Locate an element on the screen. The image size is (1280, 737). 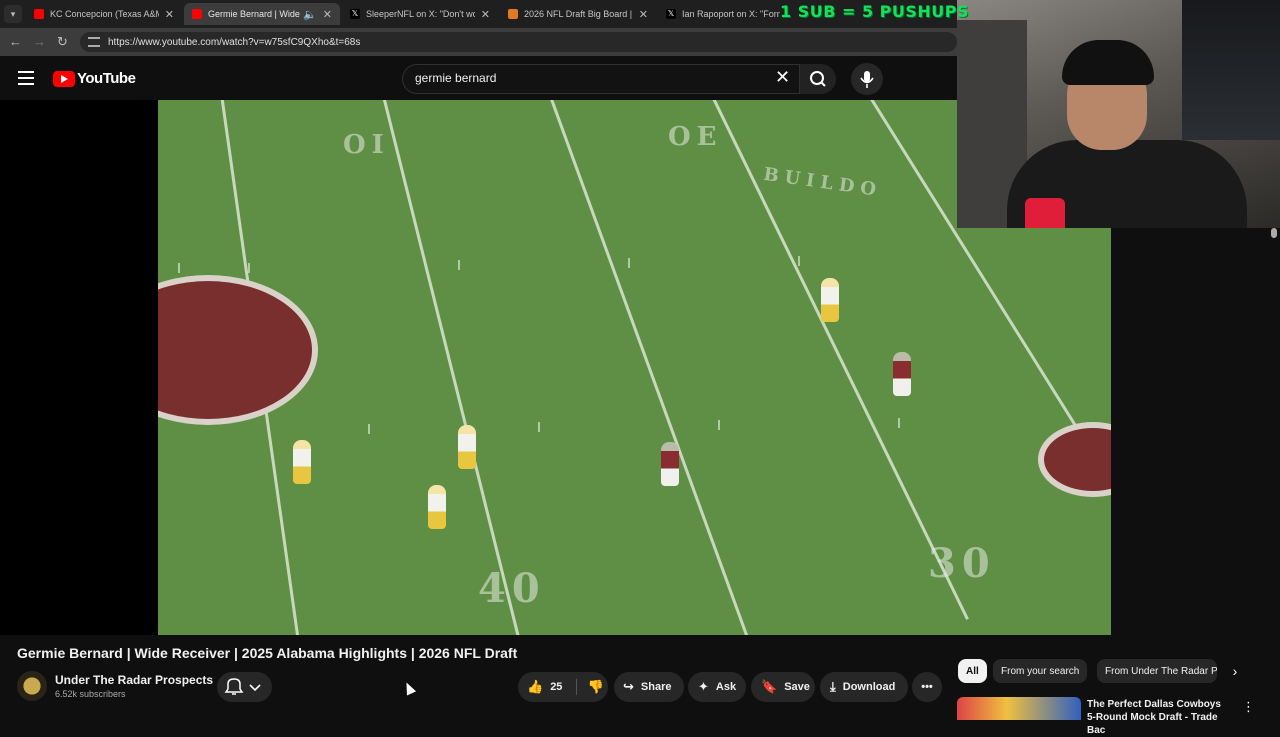
browser-tab: 2026 NFL Draft Big Board | Tan ✕ is located at coordinates (578, 14).